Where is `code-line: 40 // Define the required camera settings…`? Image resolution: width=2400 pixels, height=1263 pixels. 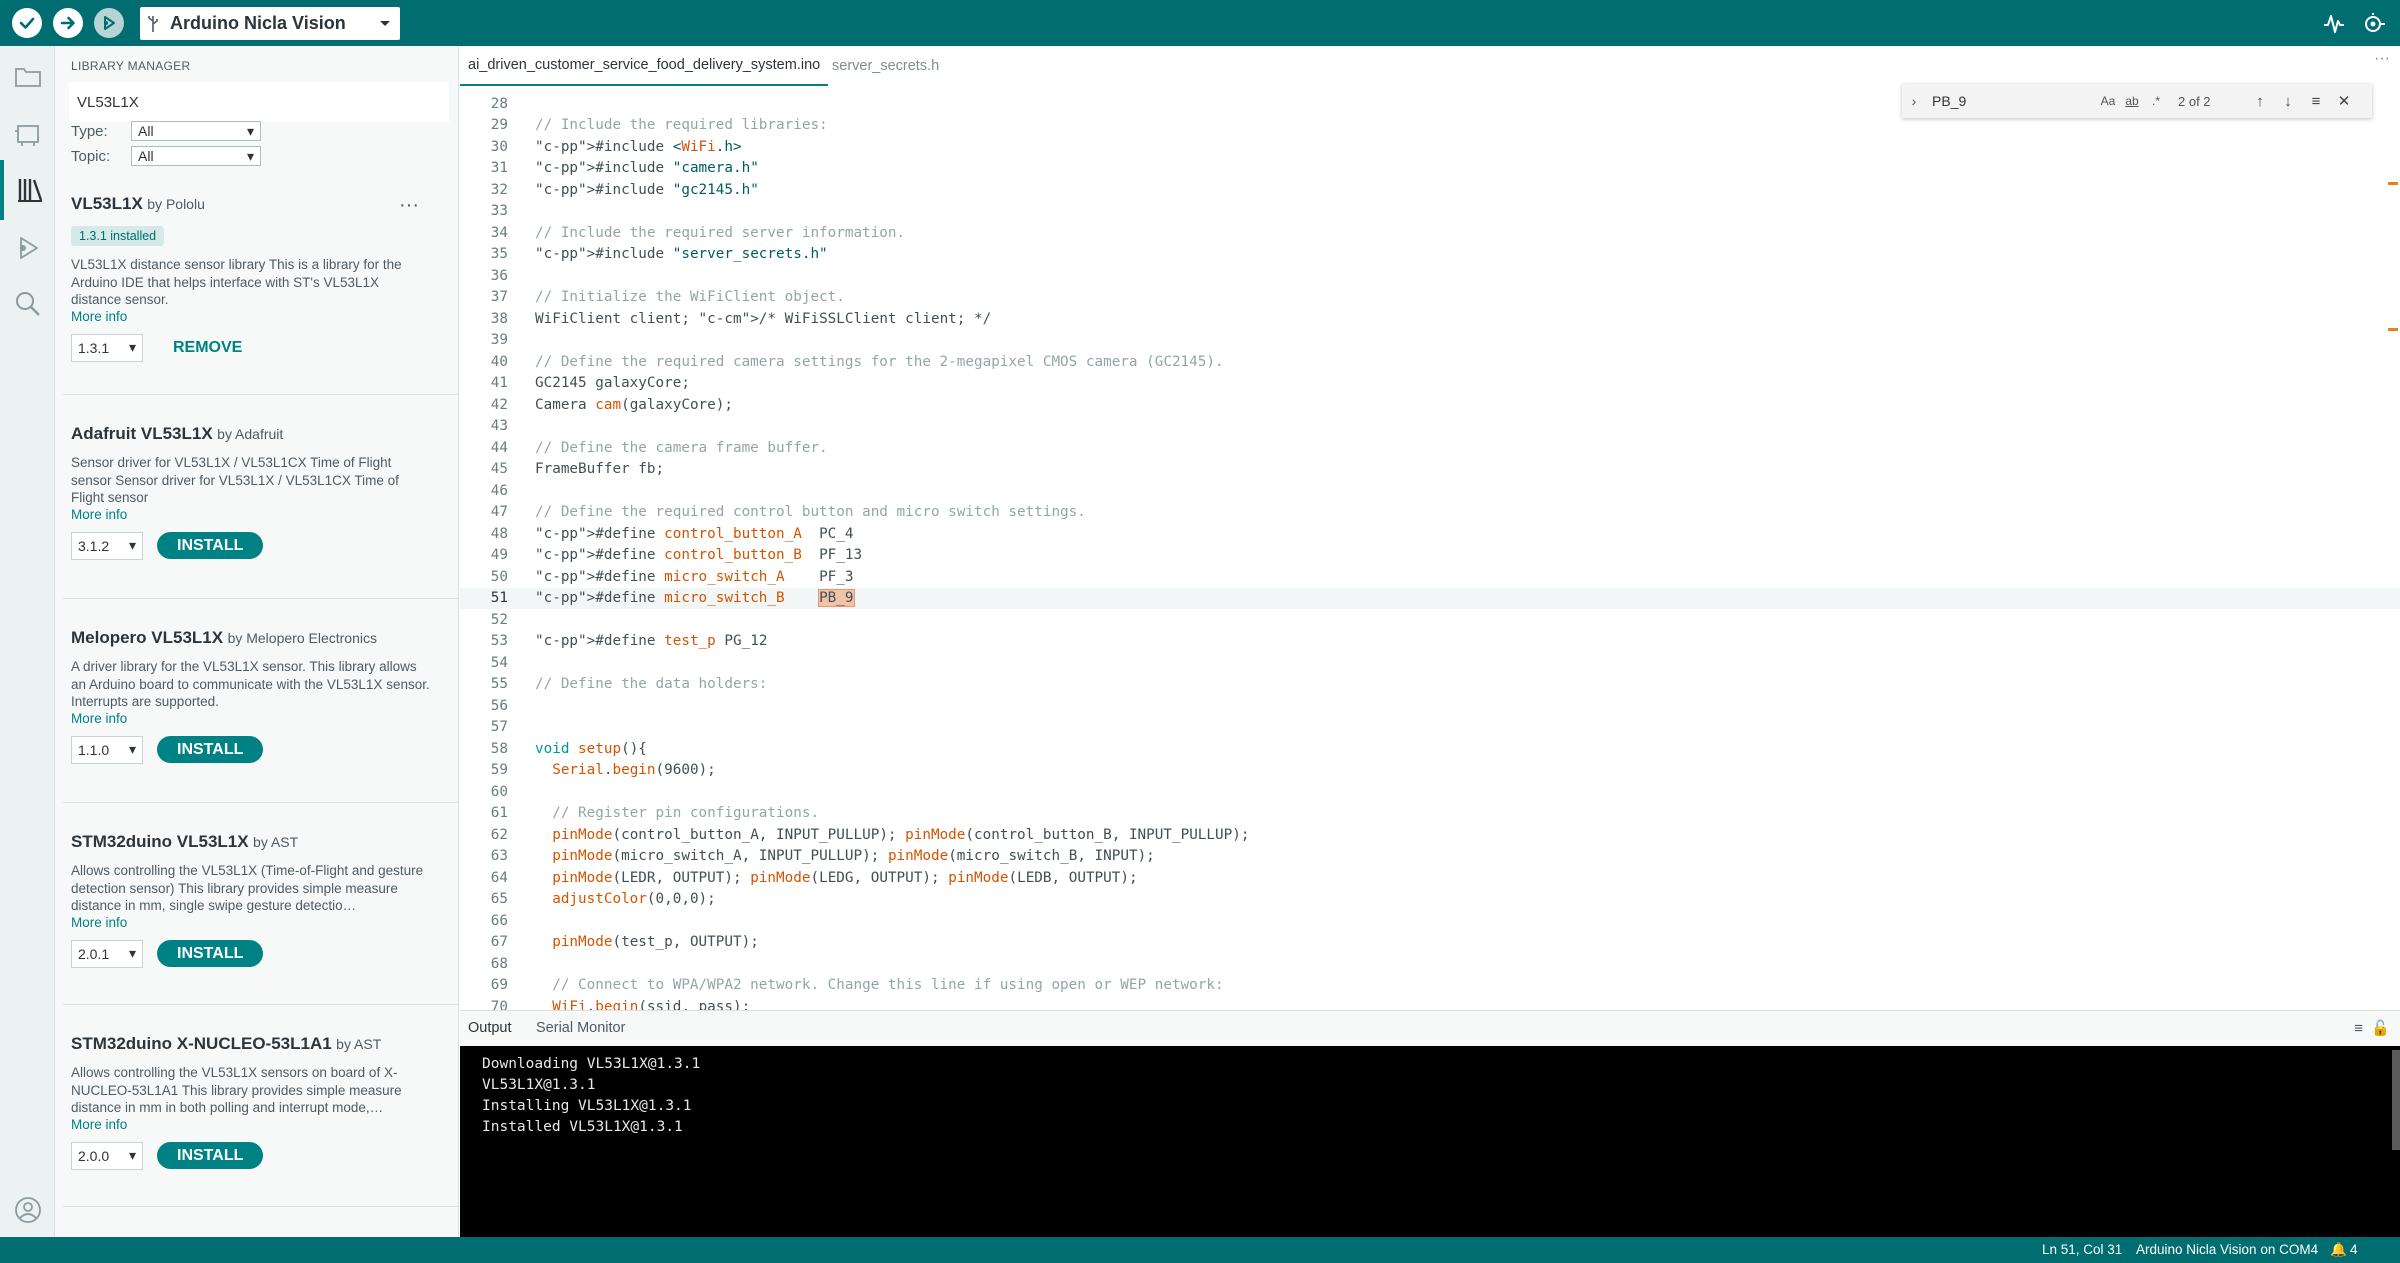
code-line: 40 // Define the required camera settings… is located at coordinates (1430, 362).